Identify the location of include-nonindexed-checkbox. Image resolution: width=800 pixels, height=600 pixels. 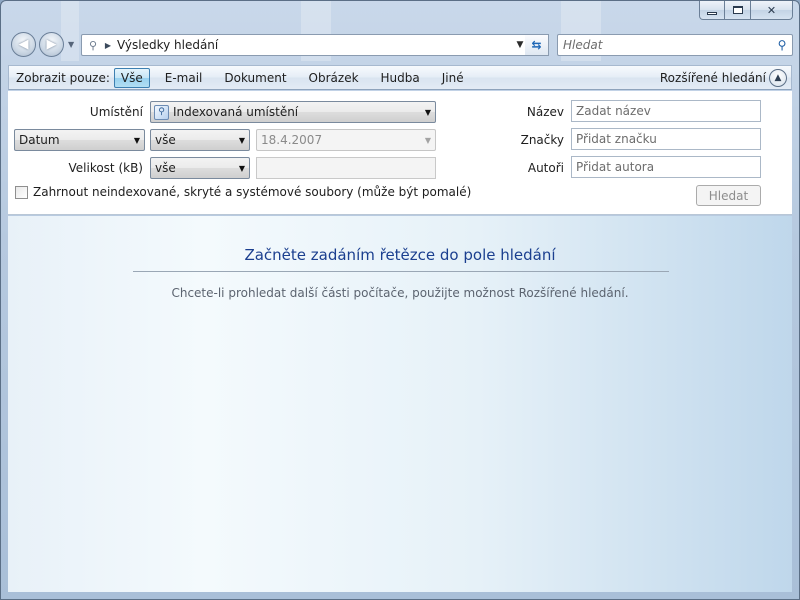
(21, 192).